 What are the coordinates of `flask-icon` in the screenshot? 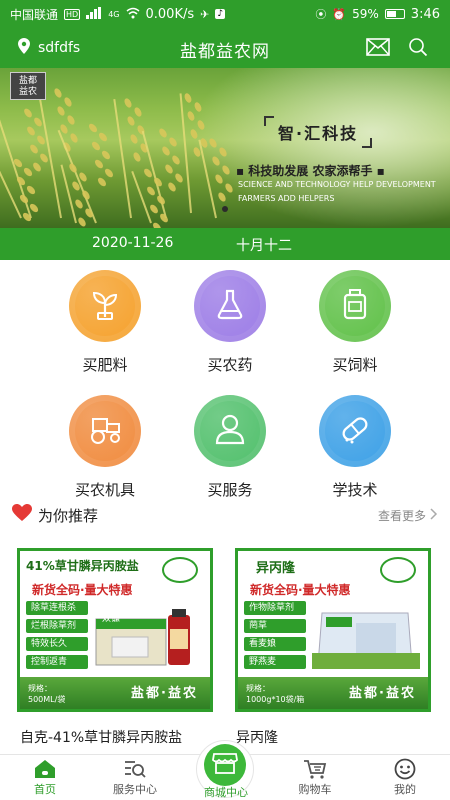 It's located at (230, 306).